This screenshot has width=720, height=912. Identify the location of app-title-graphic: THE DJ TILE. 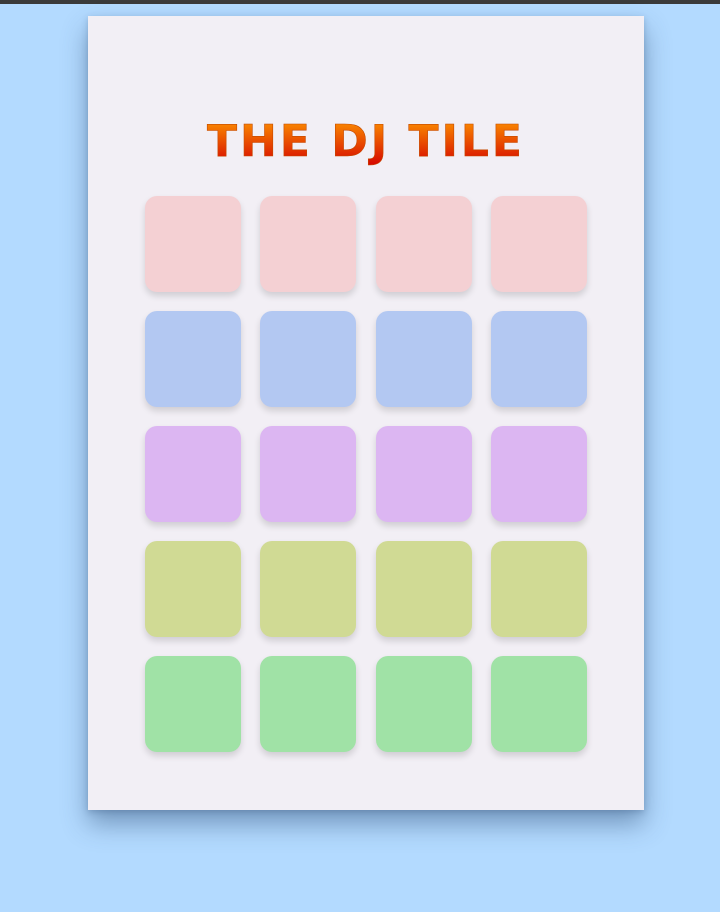
(366, 142).